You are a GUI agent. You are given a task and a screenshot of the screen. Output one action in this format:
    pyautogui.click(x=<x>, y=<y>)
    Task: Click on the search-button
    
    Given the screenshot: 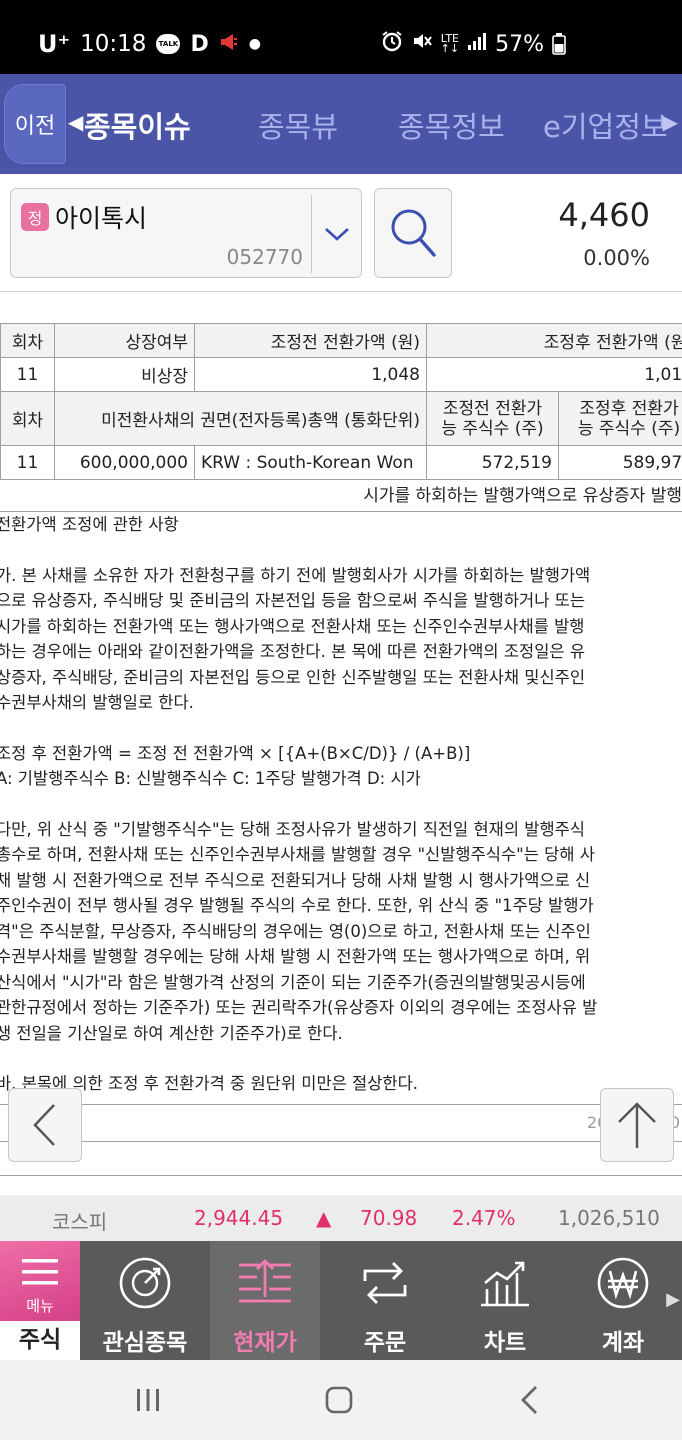 What is the action you would take?
    pyautogui.click(x=413, y=233)
    